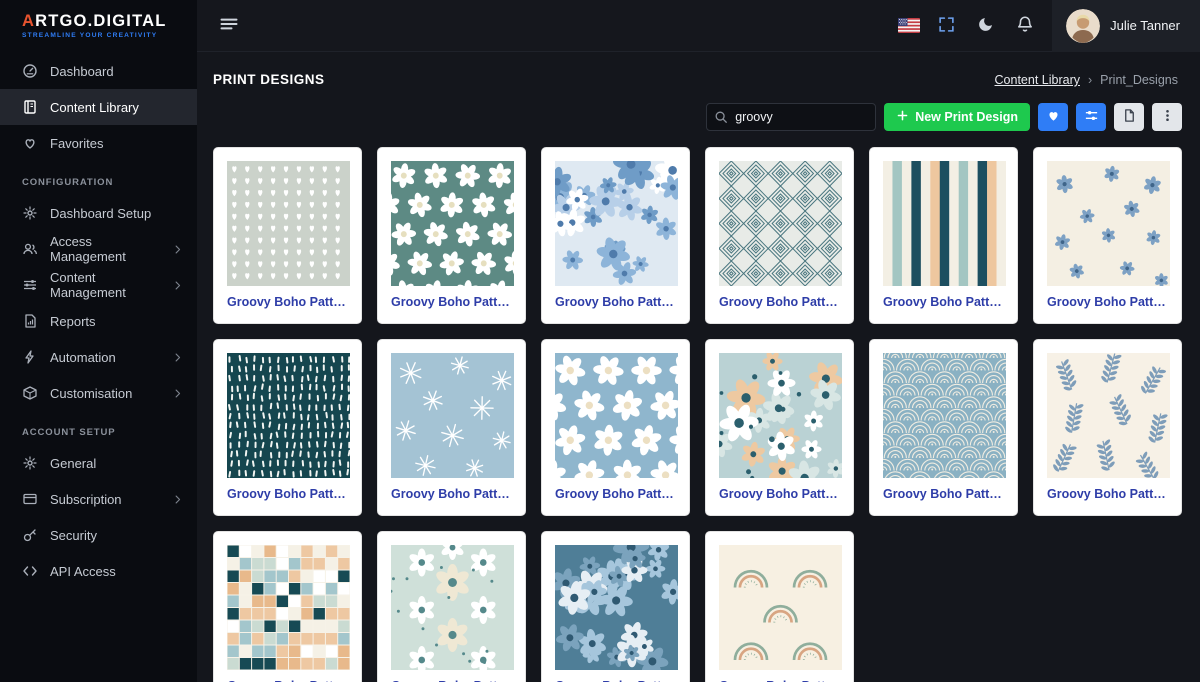  Describe the element at coordinates (1126, 26) in the screenshot. I see `user-menu: Julie Tanner` at that location.